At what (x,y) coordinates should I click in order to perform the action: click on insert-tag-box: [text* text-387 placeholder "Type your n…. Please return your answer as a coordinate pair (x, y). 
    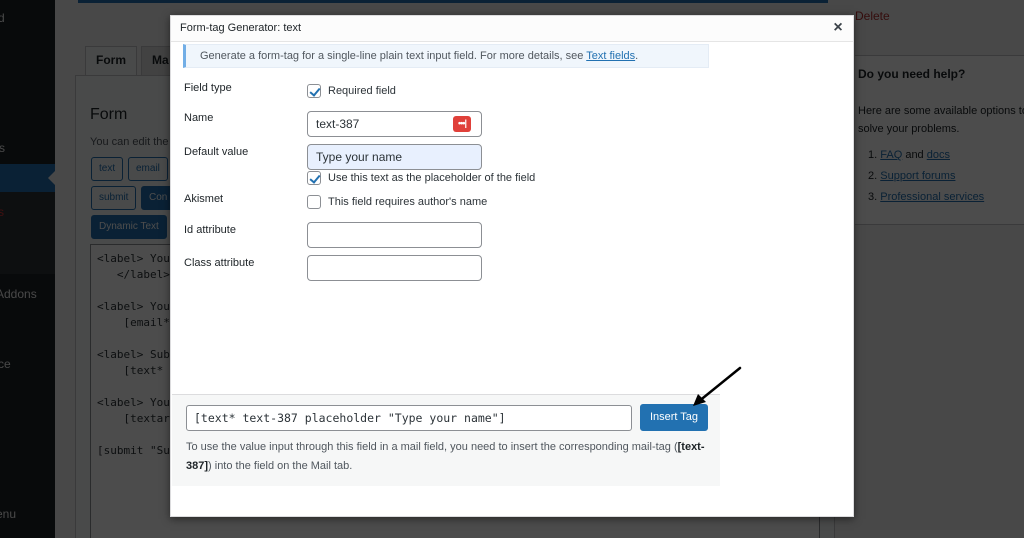
    Looking at the image, I should click on (446, 440).